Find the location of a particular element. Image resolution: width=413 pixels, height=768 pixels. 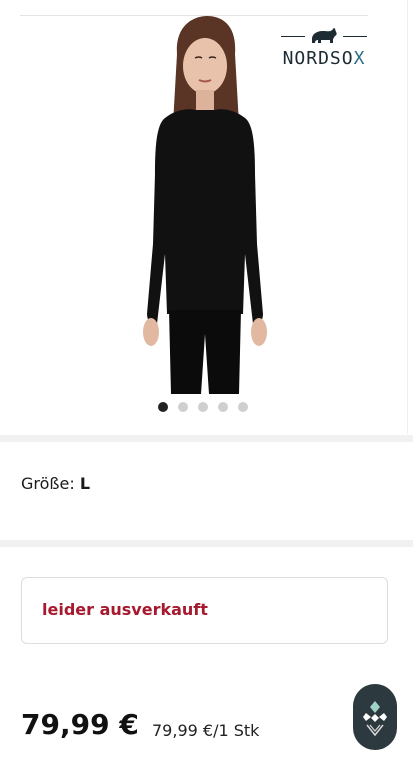

brand-emblem-button is located at coordinates (375, 717).